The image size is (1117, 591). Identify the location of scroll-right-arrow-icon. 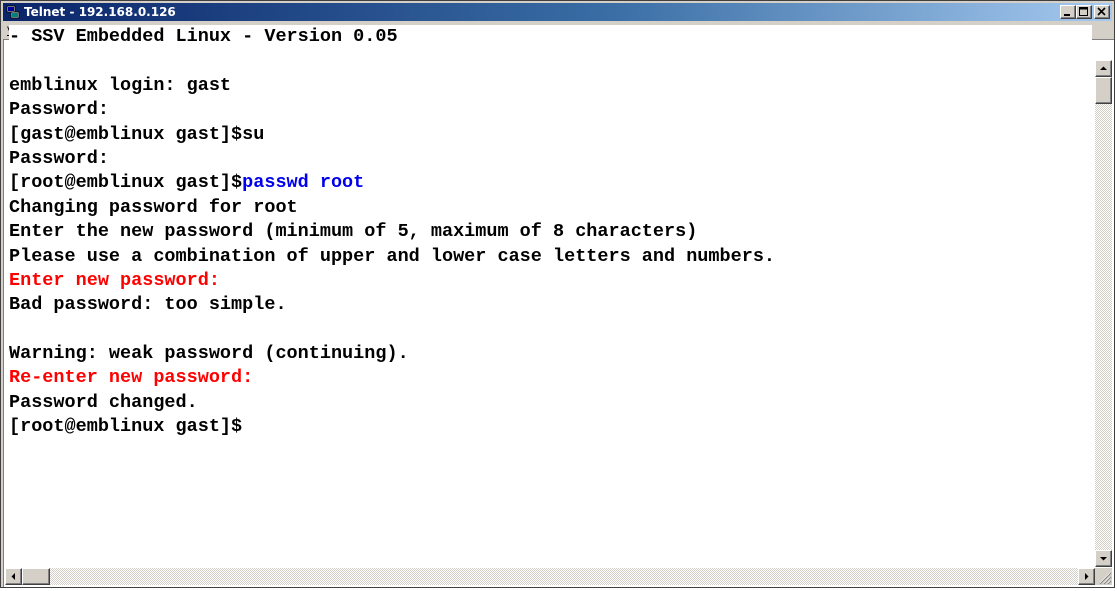
(1086, 576).